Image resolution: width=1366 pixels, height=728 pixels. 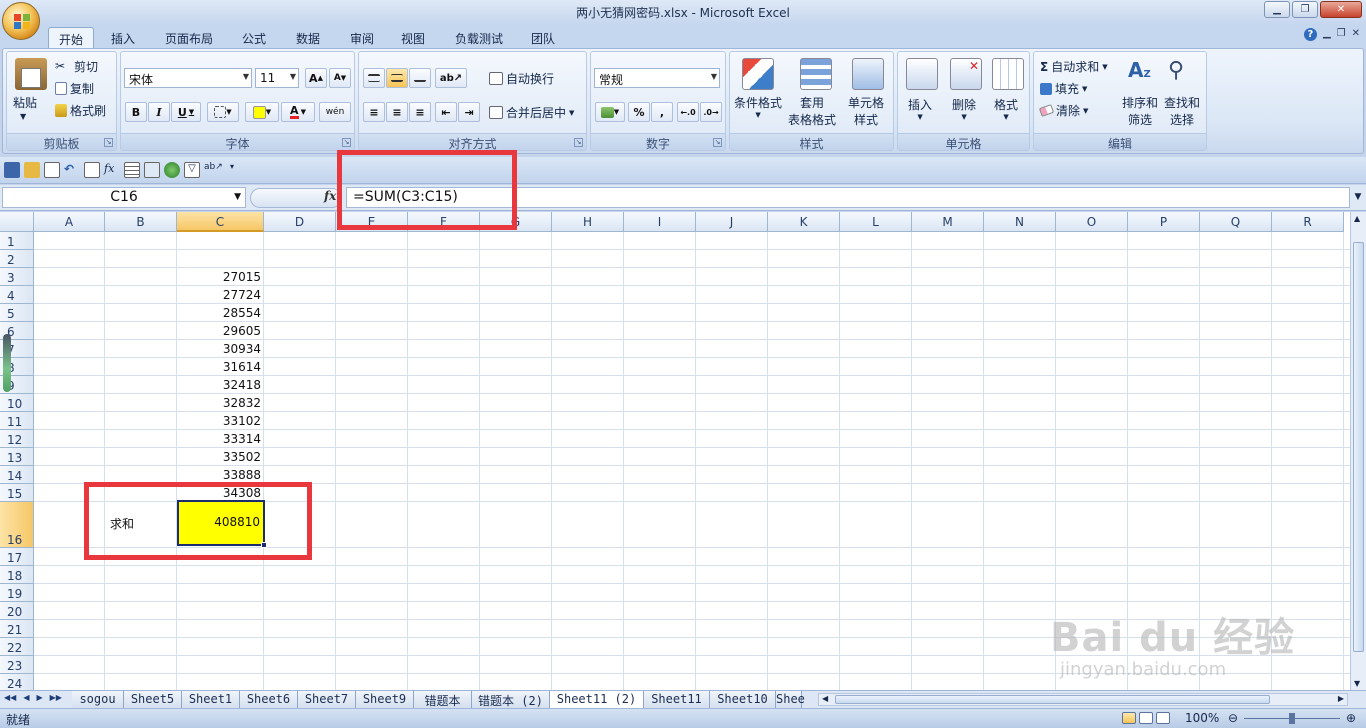 What do you see at coordinates (316, 78) in the screenshot?
I see `grow-font-button: A ▲` at bounding box center [316, 78].